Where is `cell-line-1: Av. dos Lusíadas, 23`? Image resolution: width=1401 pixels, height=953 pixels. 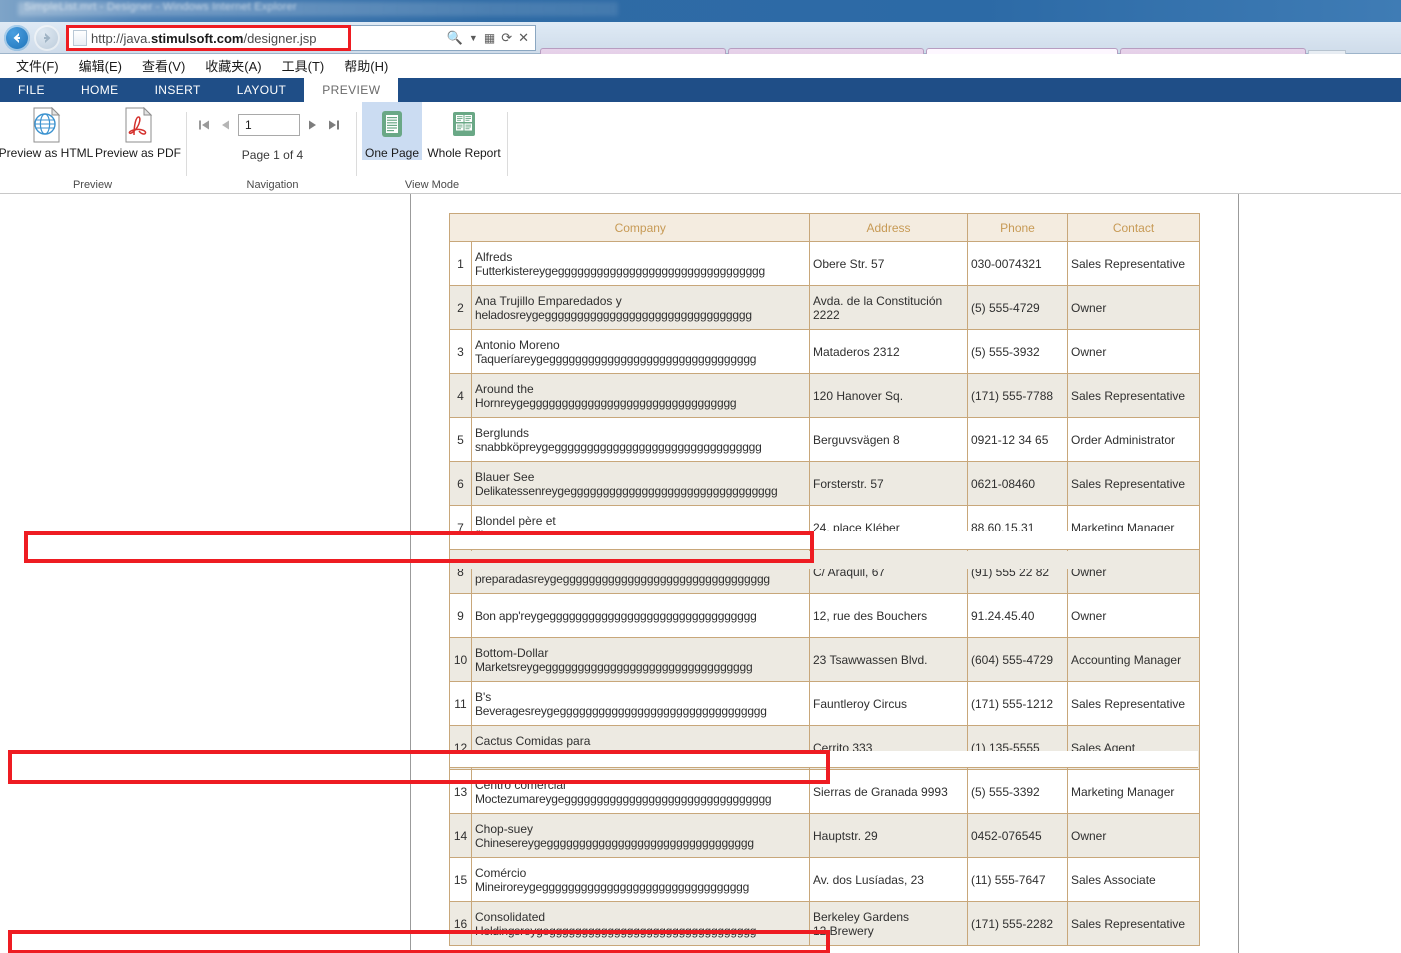 cell-line-1: Av. dos Lusíadas, 23 is located at coordinates (868, 879).